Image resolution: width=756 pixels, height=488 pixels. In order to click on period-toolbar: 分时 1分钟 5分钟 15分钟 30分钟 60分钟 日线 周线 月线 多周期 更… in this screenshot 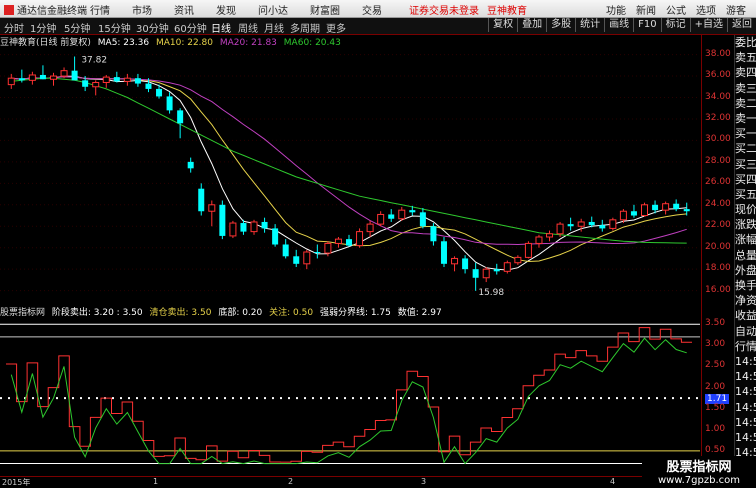, I will do `click(378, 26)`.